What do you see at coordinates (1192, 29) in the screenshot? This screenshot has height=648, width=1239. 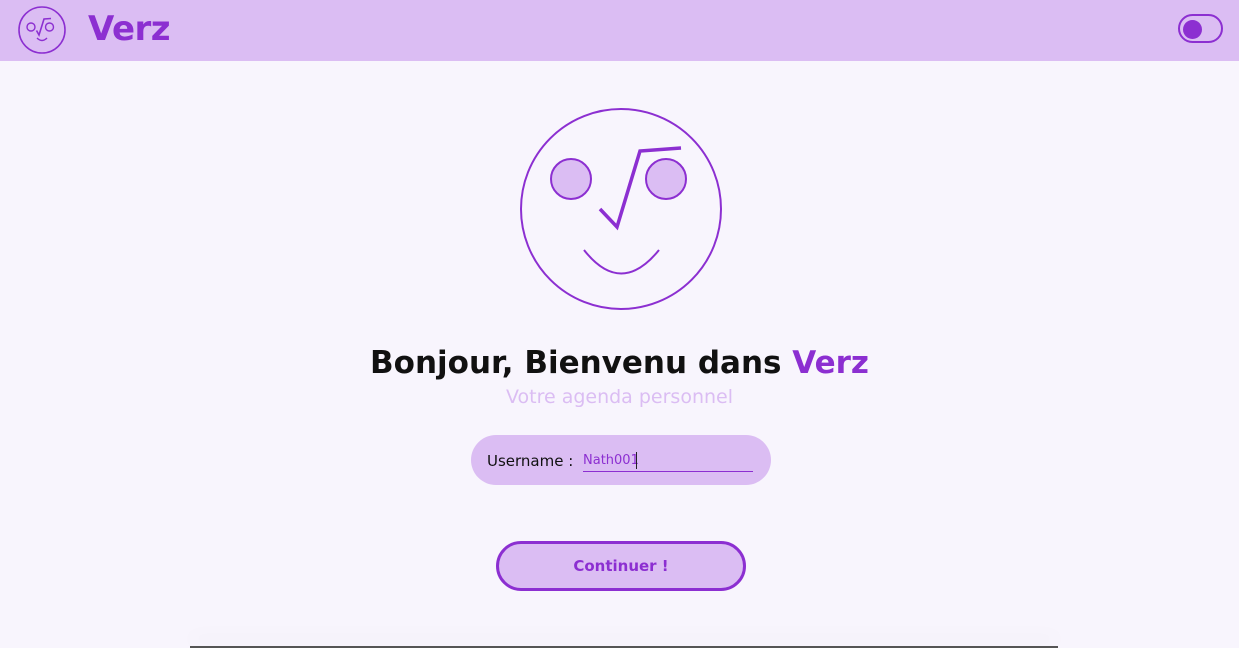 I see `toggle-switch-icon` at bounding box center [1192, 29].